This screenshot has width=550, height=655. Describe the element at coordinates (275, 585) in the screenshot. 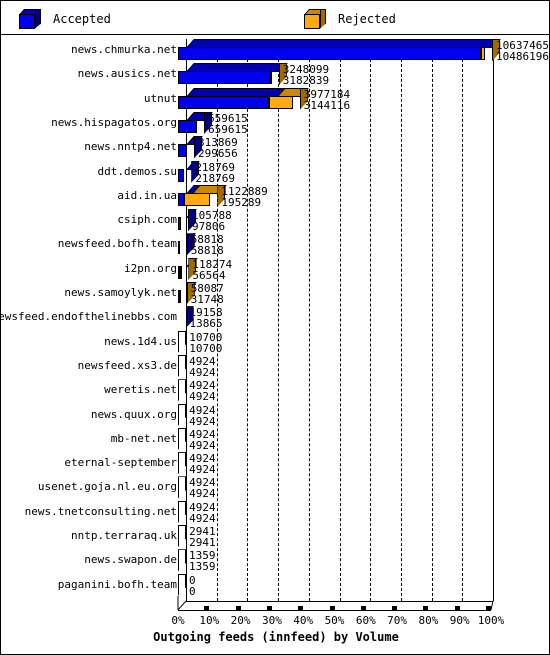

I see `table-row: paganini.bofh.team 0 0` at that location.